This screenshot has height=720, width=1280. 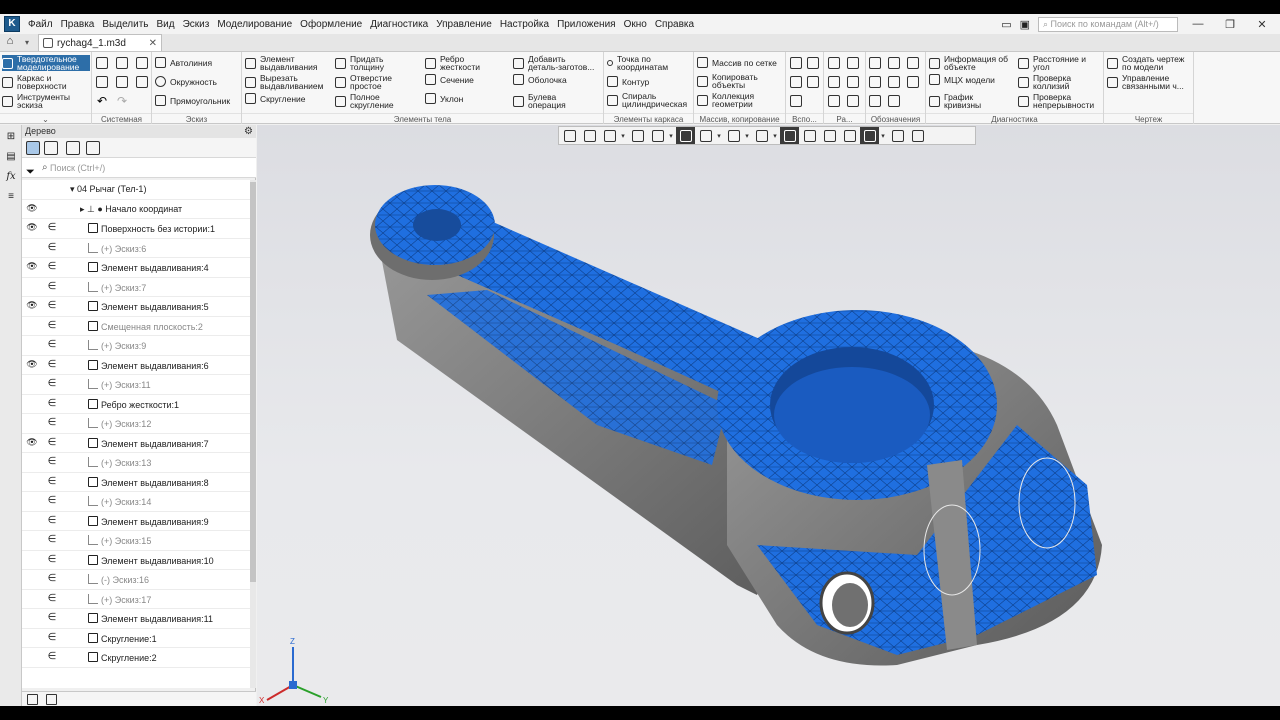 What do you see at coordinates (628, 81) in the screenshot?
I see `contour-button: Контур` at bounding box center [628, 81].